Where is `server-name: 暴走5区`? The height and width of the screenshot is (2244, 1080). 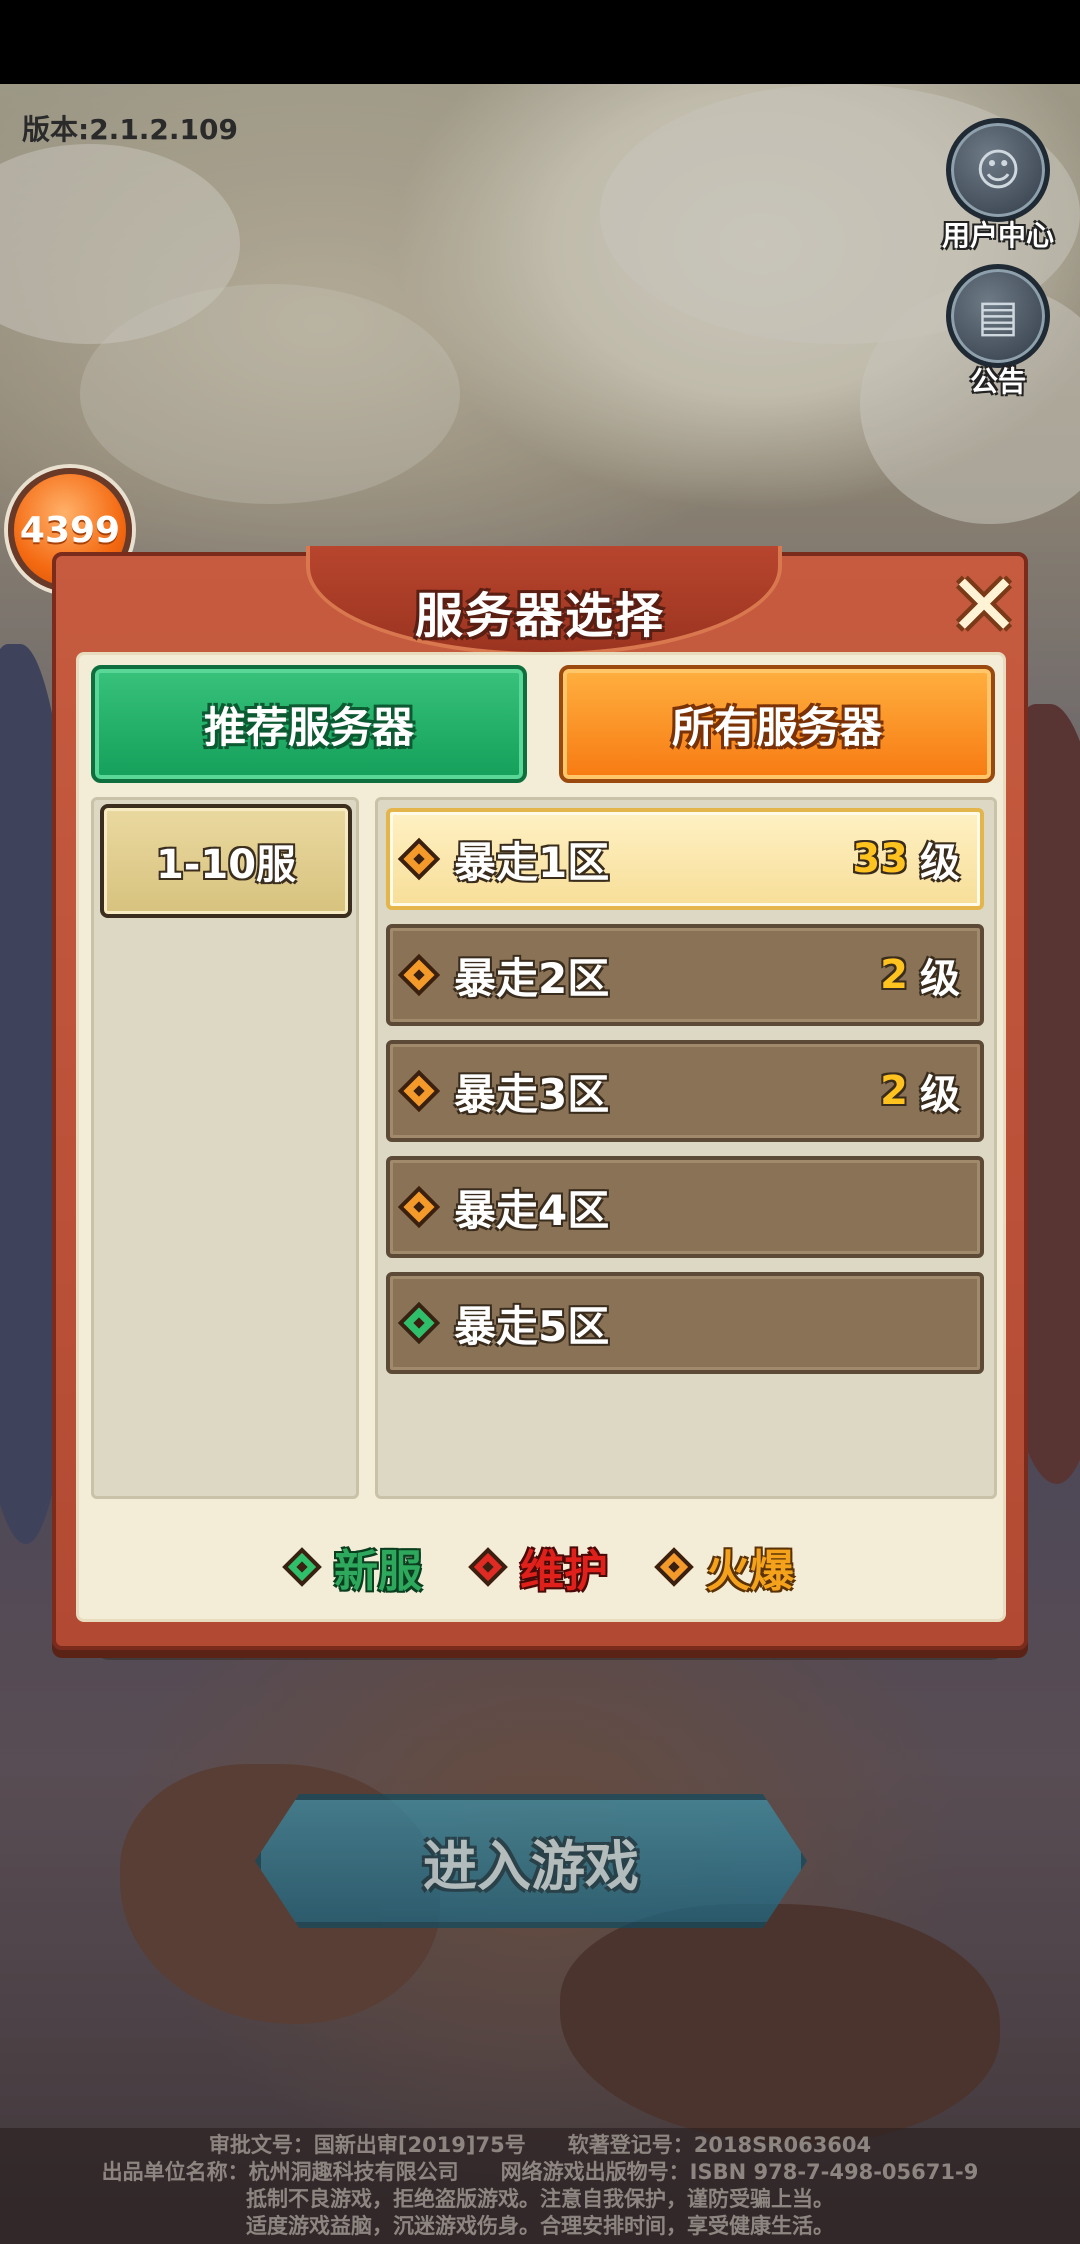 server-name: 暴走5区 is located at coordinates (532, 1326).